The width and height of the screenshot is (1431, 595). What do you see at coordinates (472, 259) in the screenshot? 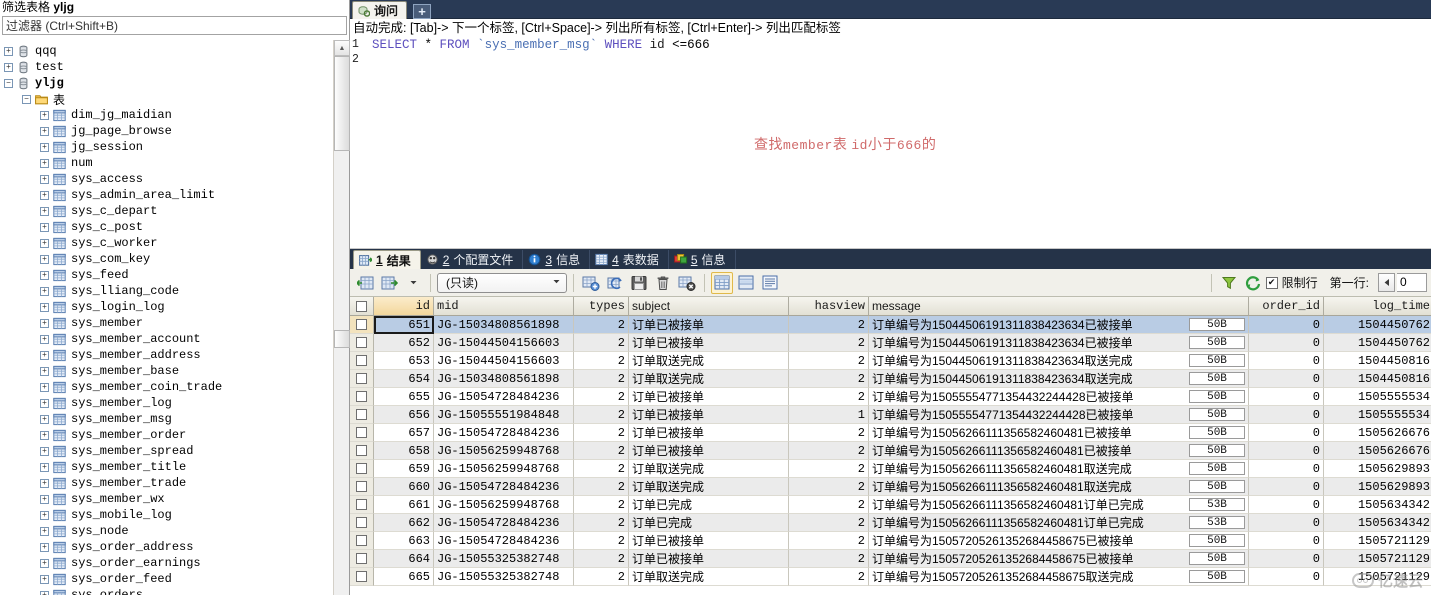
I see `result-tab-2: 2 个配置文件` at bounding box center [472, 259].